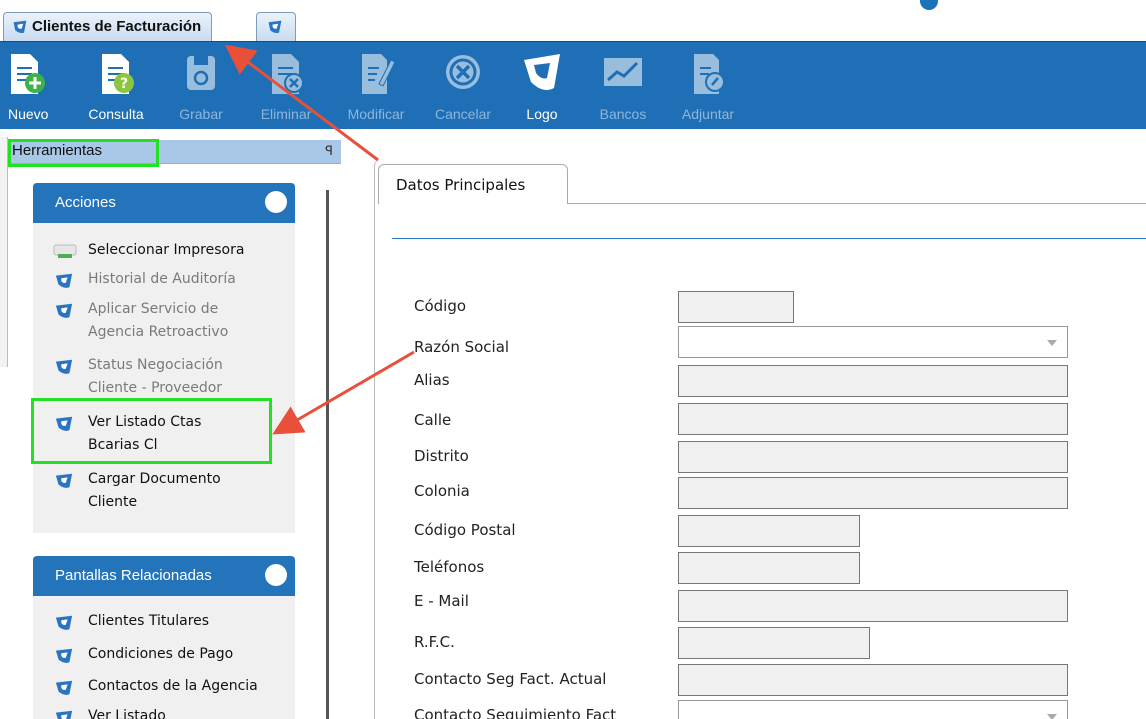 This screenshot has height=719, width=1146. Describe the element at coordinates (442, 491) in the screenshot. I see `label-colonia: Colonia` at that location.